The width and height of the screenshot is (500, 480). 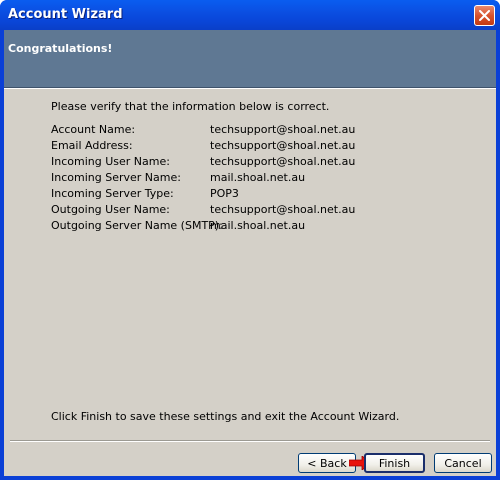 I want to click on outgoing-user-name-value: techsupport@shoal.net.au, so click(x=283, y=209).